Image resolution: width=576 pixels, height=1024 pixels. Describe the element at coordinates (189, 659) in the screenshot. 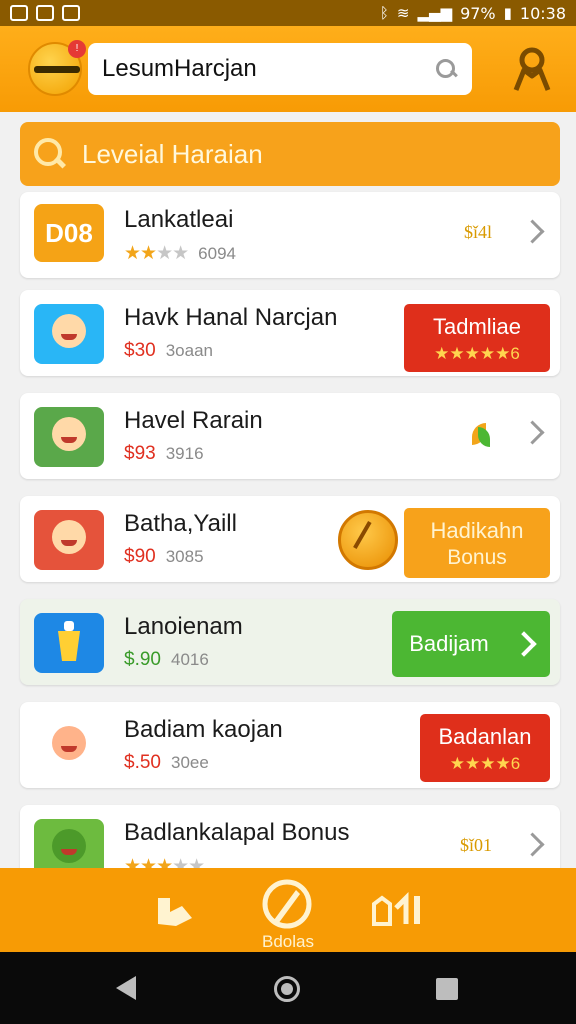

I see `app-meta: 4016` at that location.